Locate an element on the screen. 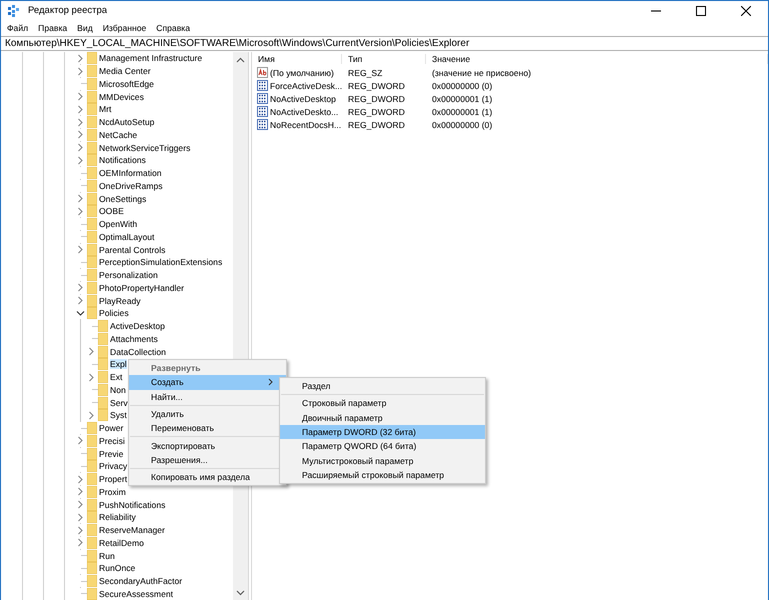 The height and width of the screenshot is (600, 769). tree-item: Serv is located at coordinates (119, 403).